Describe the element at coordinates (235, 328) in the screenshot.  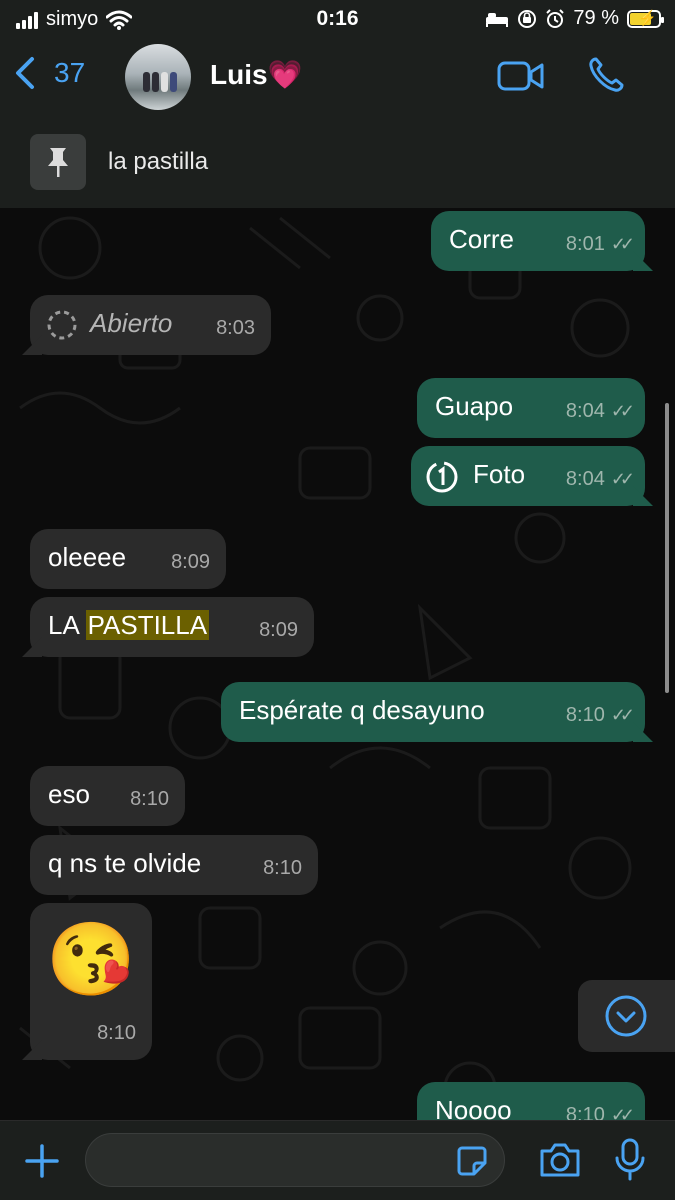
I see `message-time: 8:03` at that location.